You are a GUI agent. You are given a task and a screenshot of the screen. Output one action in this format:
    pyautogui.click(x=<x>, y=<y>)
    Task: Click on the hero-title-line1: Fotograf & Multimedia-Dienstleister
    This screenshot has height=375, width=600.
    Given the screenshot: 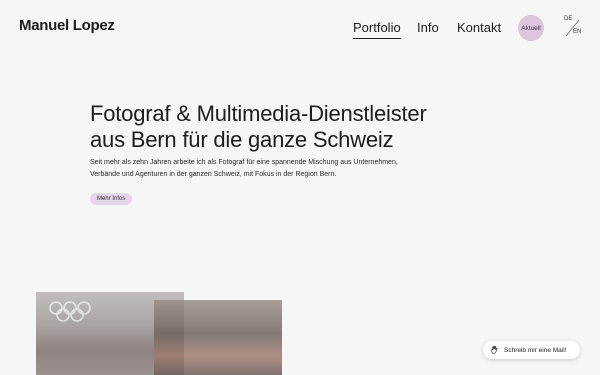 What is the action you would take?
    pyautogui.click(x=258, y=113)
    